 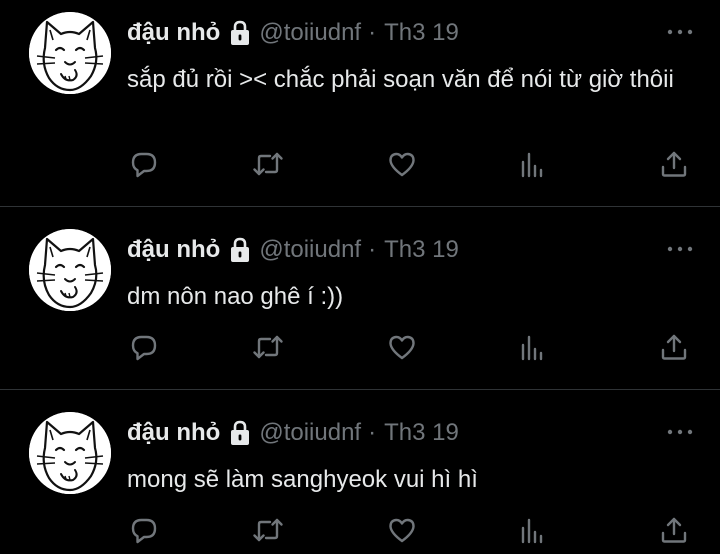 What do you see at coordinates (235, 296) in the screenshot?
I see `tweet-text: dm nôn nao ghê í :))` at bounding box center [235, 296].